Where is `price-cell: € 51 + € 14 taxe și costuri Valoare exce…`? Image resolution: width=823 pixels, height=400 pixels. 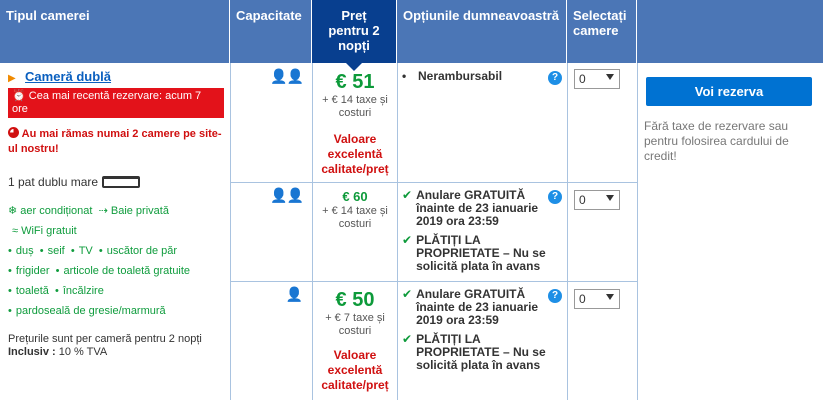 price-cell: € 51 + € 14 taxe și costuri Valoare exce… is located at coordinates (355, 123).